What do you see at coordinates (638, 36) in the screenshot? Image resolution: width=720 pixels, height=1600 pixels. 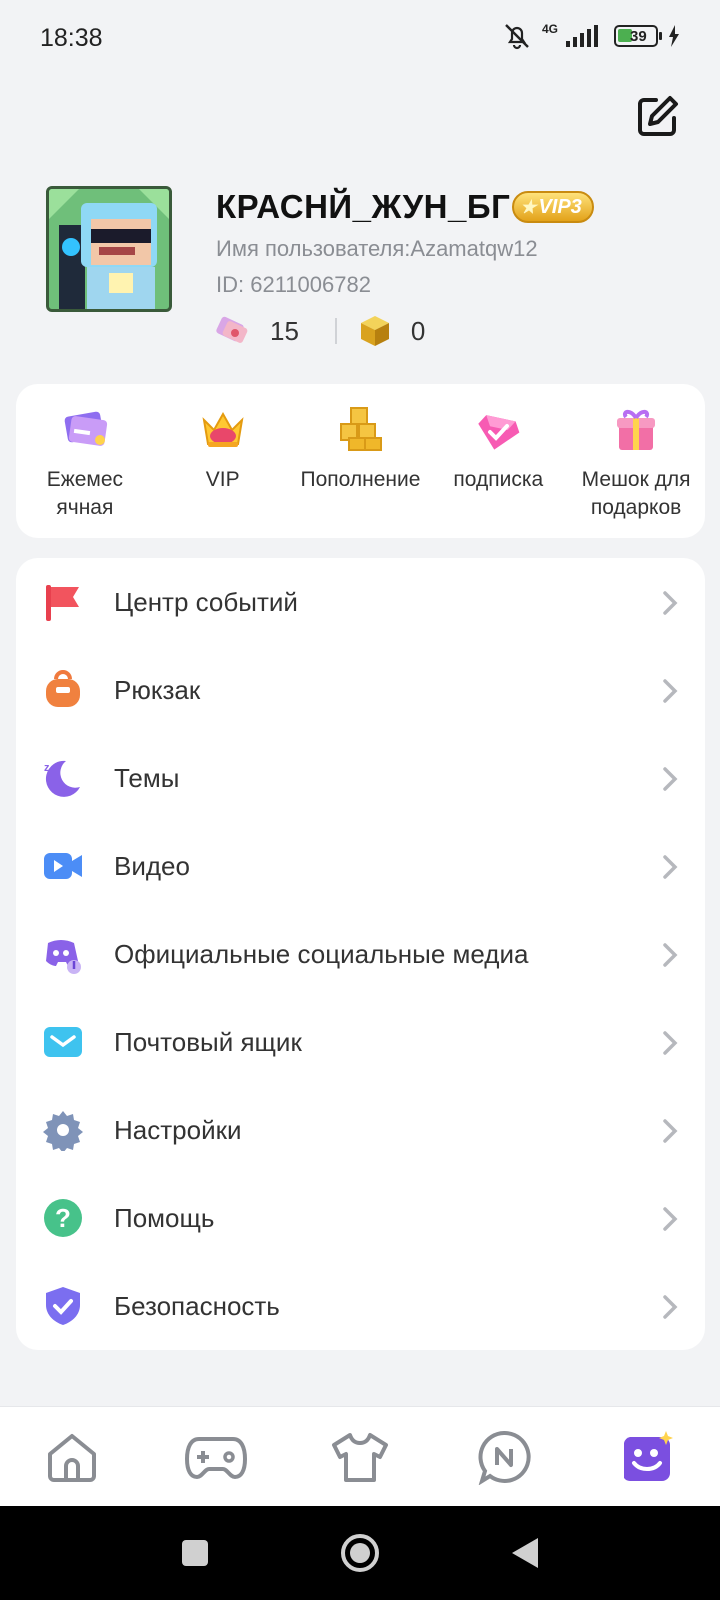 I see `battery-indicator: 39` at bounding box center [638, 36].